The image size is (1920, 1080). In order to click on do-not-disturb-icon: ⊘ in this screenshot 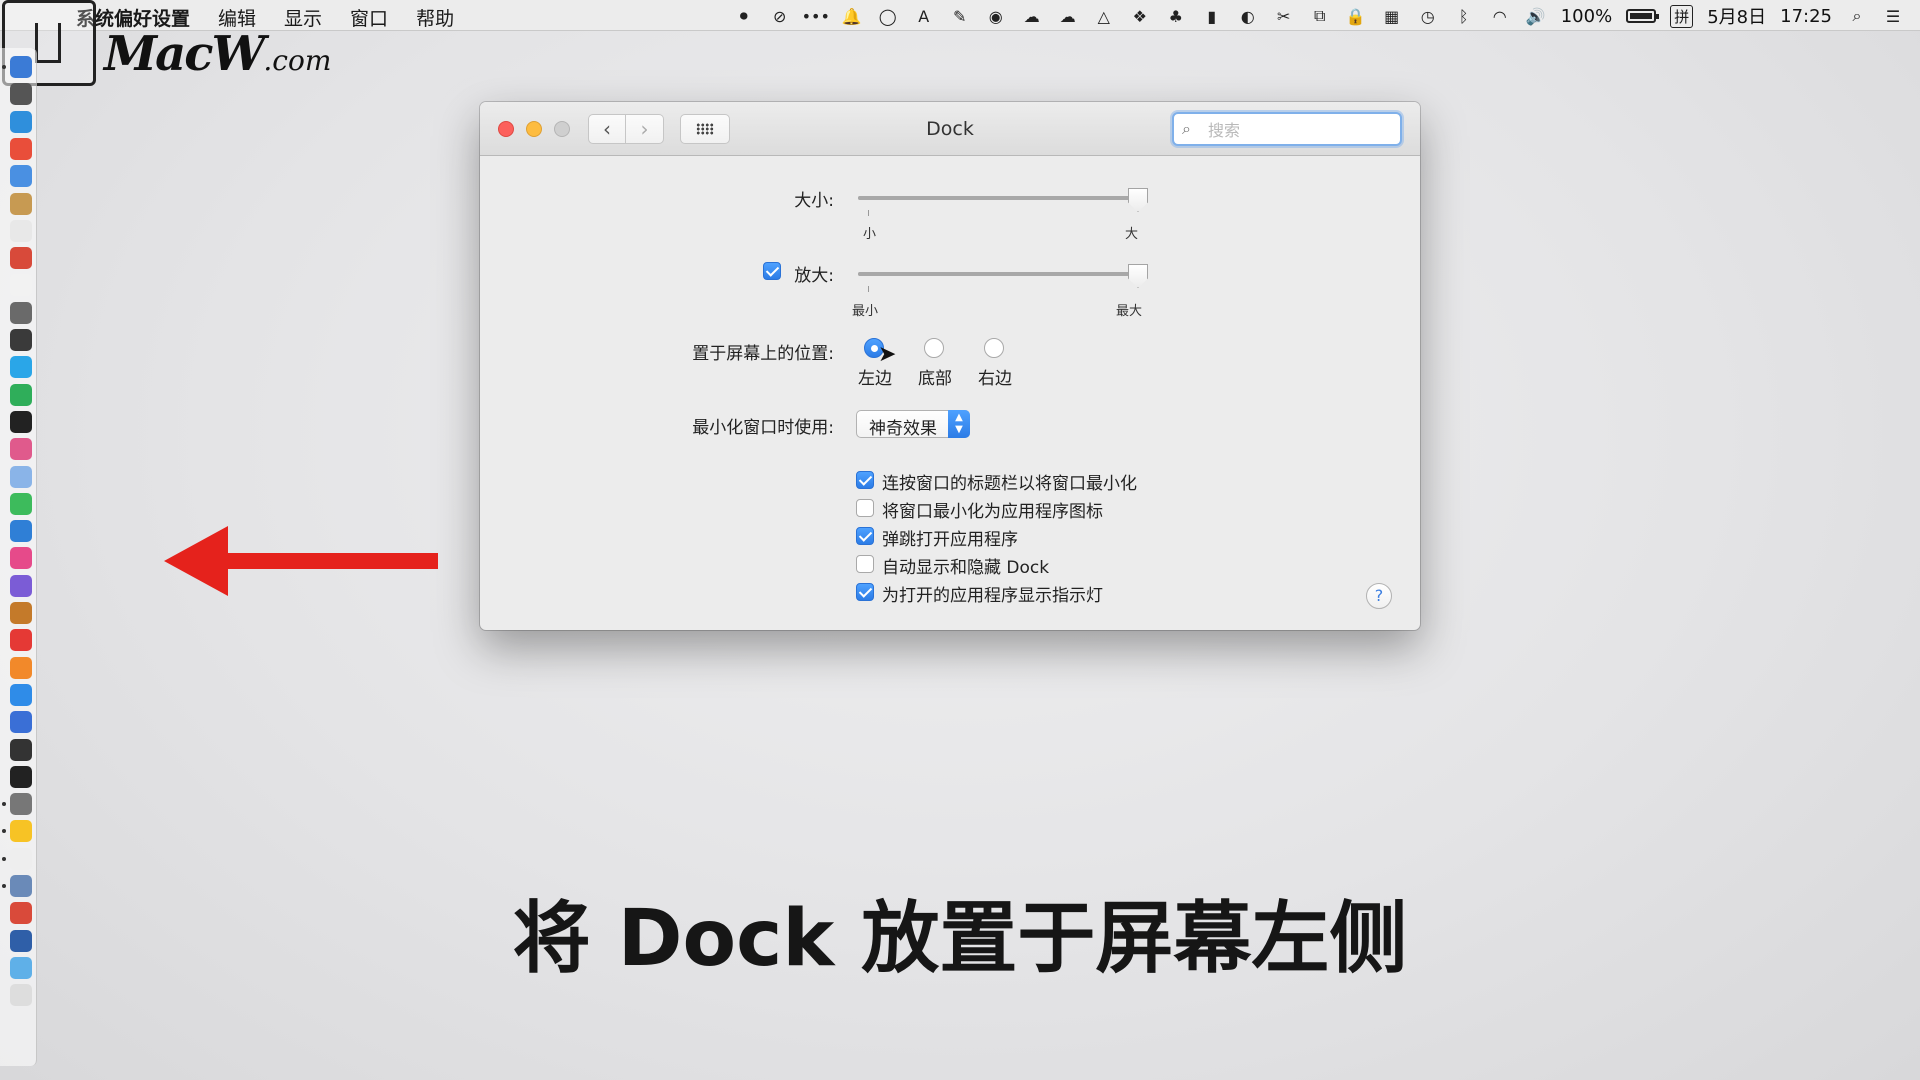, I will do `click(780, 16)`.